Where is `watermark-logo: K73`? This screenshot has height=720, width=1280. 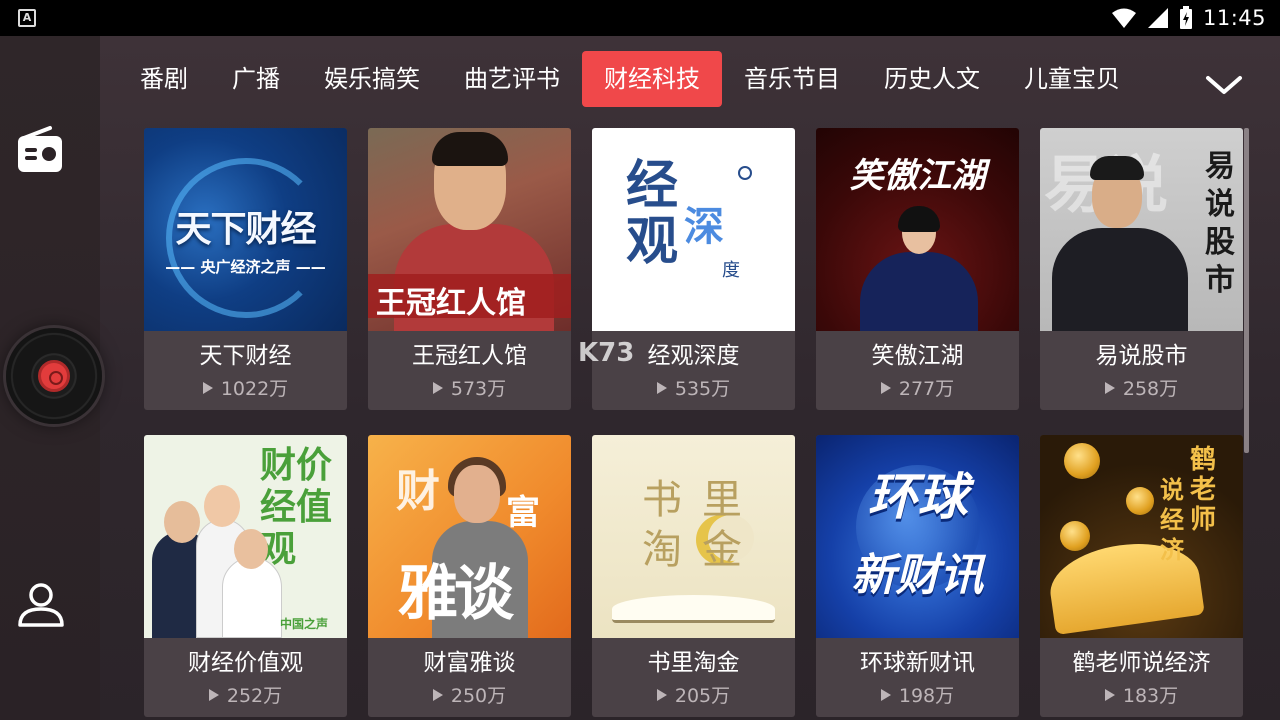 watermark-logo: K73 is located at coordinates (606, 353).